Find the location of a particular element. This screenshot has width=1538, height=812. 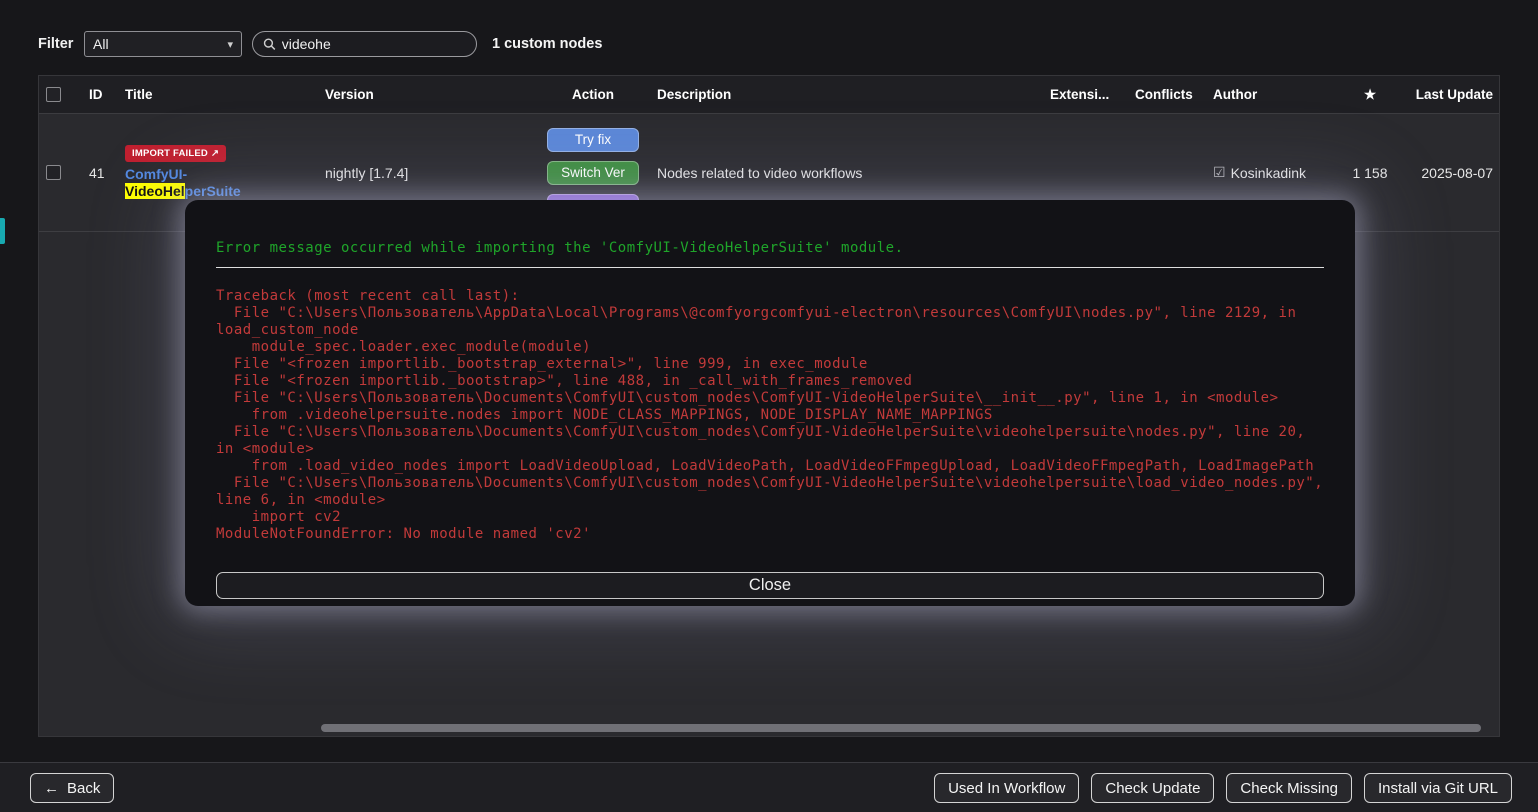

used-in-workflow-button: Used In Workflow is located at coordinates (1007, 788).